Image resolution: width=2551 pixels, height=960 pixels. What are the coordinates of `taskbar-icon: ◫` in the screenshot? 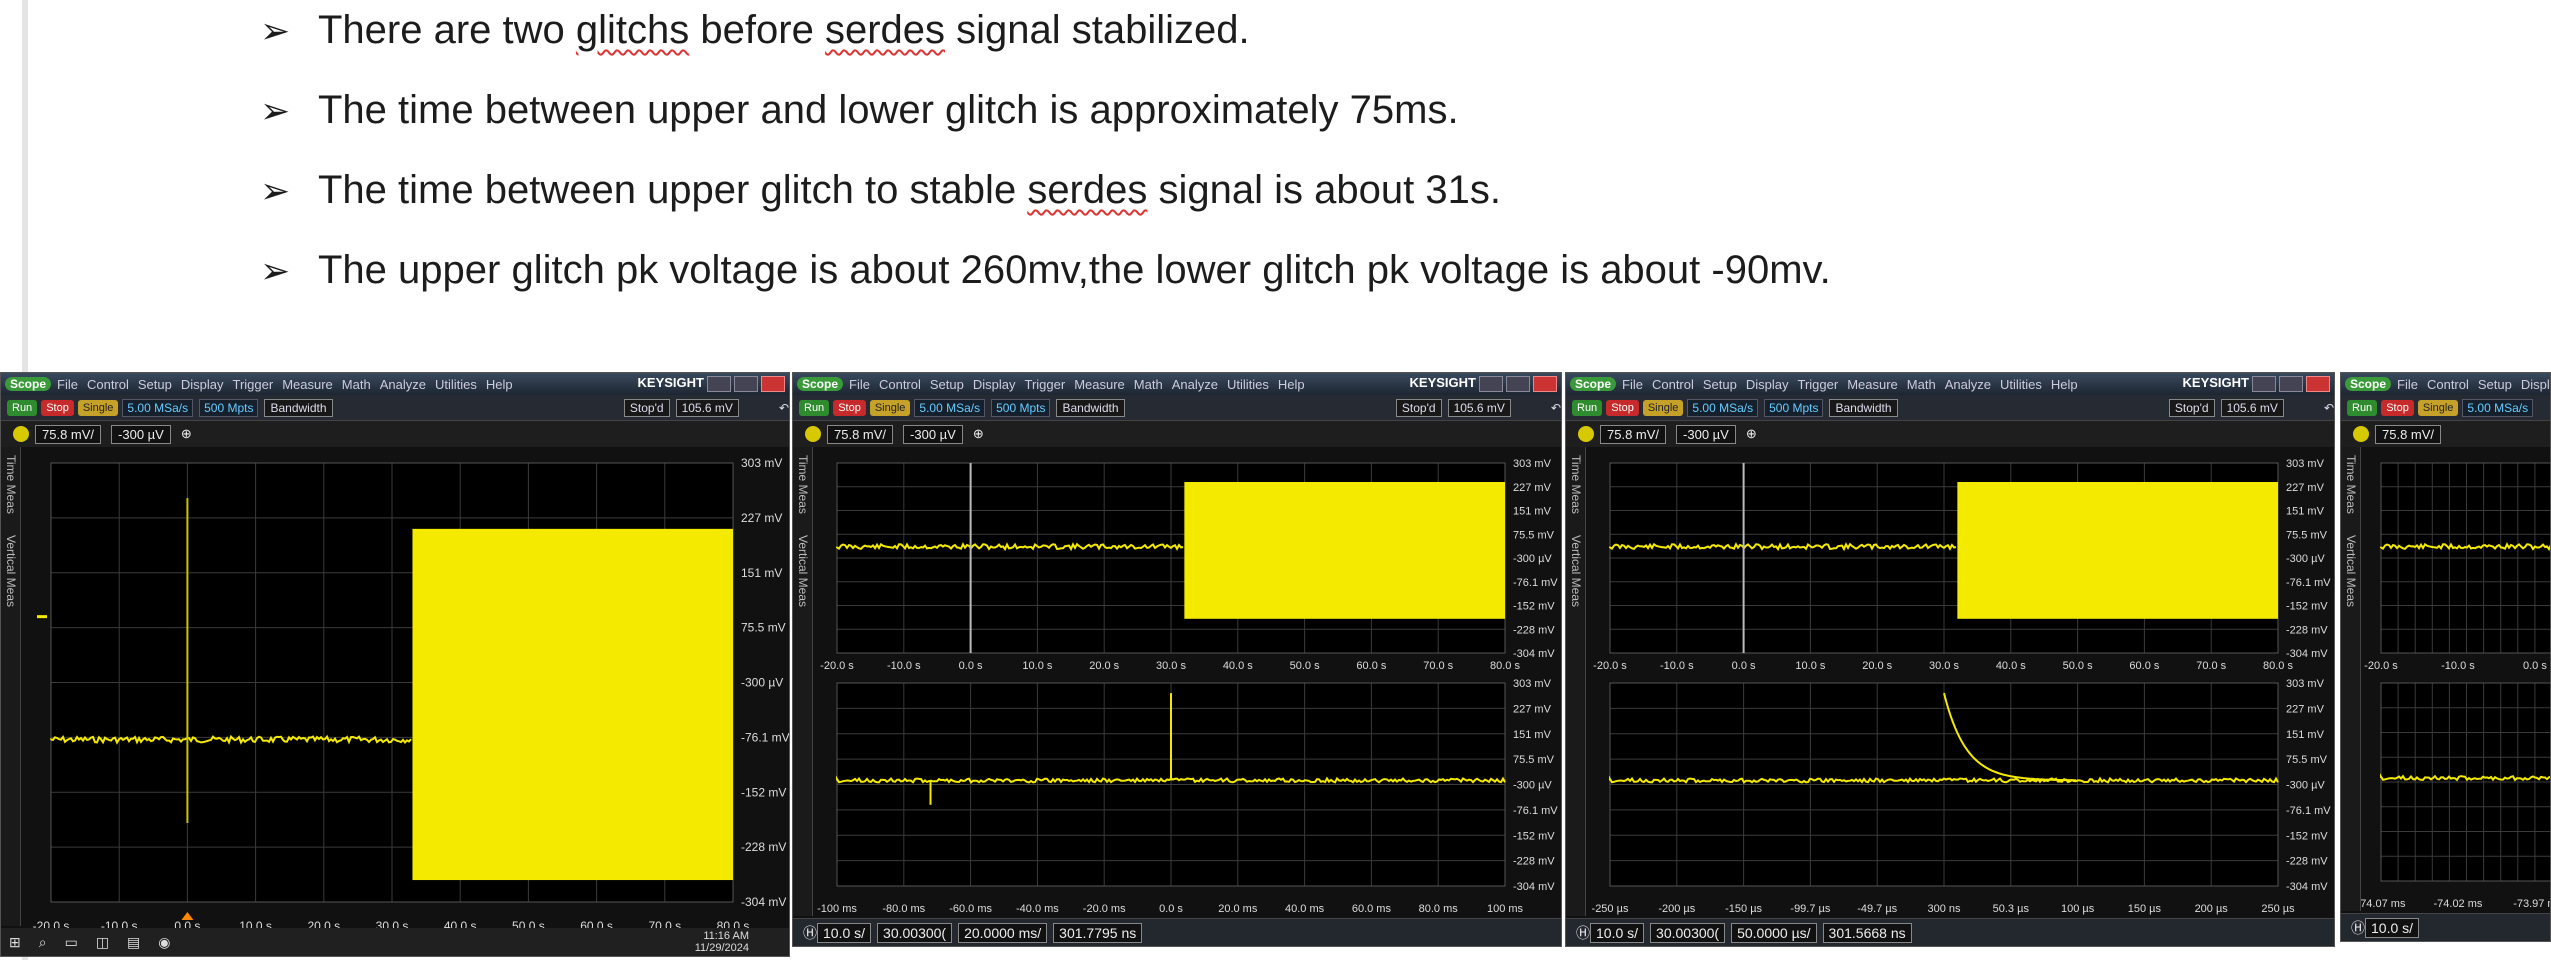 It's located at (102, 942).